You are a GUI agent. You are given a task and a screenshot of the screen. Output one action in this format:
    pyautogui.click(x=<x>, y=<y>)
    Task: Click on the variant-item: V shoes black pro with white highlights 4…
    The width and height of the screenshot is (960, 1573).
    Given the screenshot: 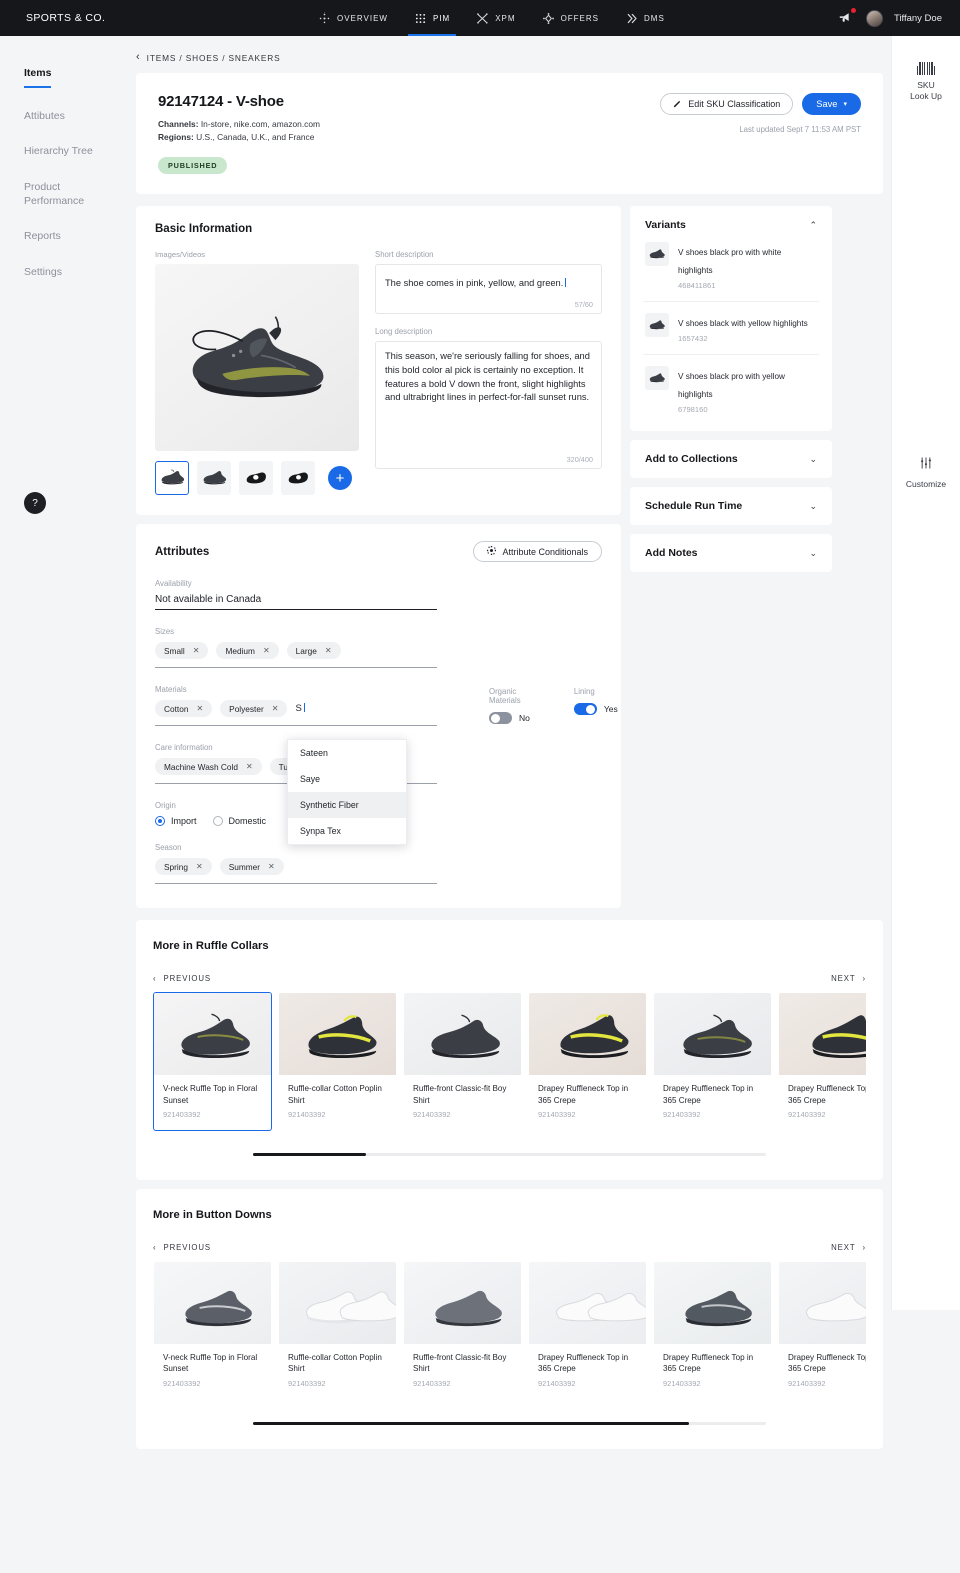 What is the action you would take?
    pyautogui.click(x=731, y=267)
    